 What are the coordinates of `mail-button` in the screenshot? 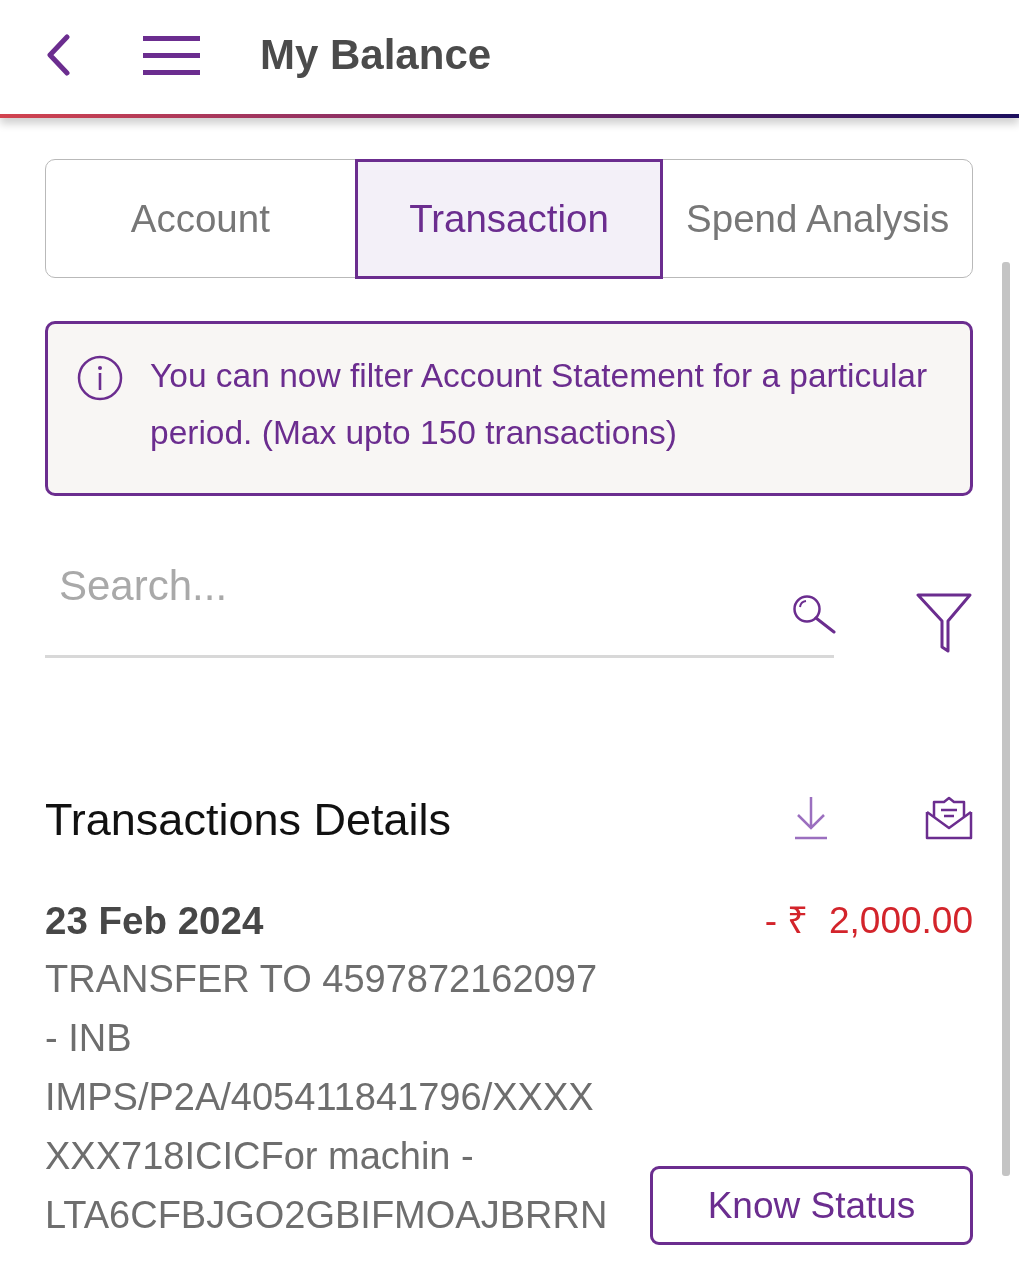 It's located at (949, 818).